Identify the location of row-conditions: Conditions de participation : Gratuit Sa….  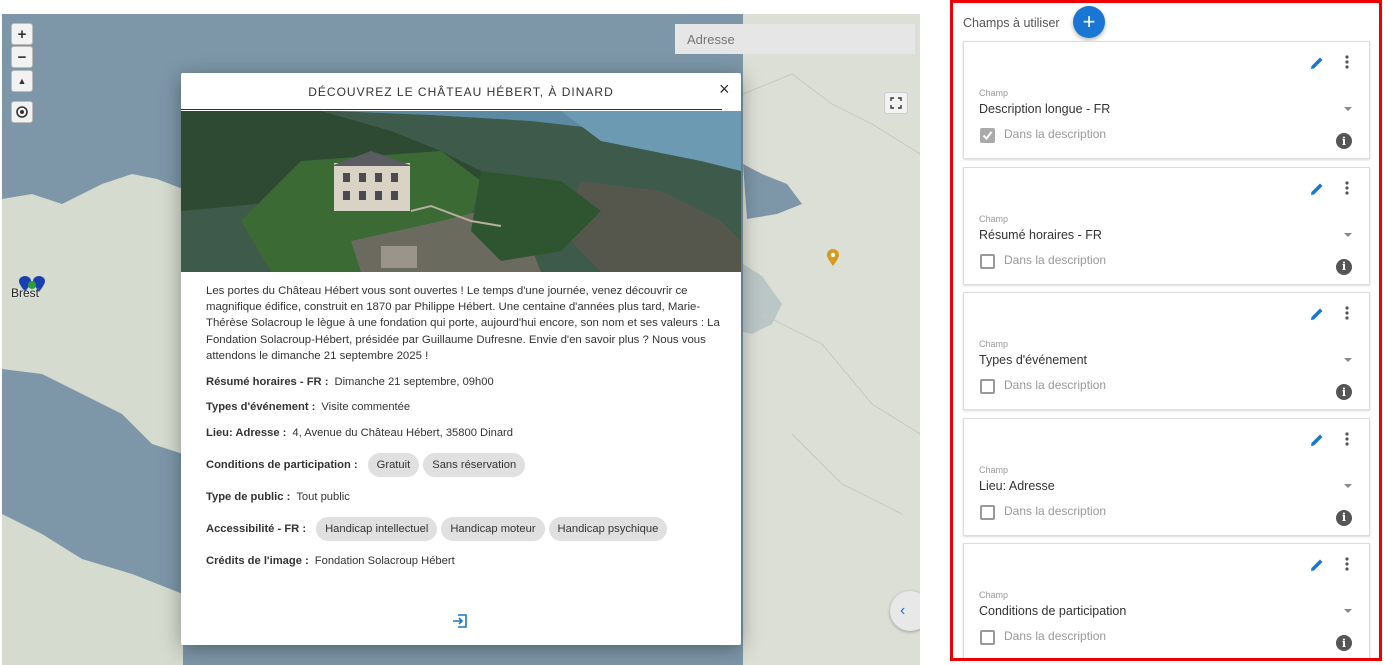
(366, 465).